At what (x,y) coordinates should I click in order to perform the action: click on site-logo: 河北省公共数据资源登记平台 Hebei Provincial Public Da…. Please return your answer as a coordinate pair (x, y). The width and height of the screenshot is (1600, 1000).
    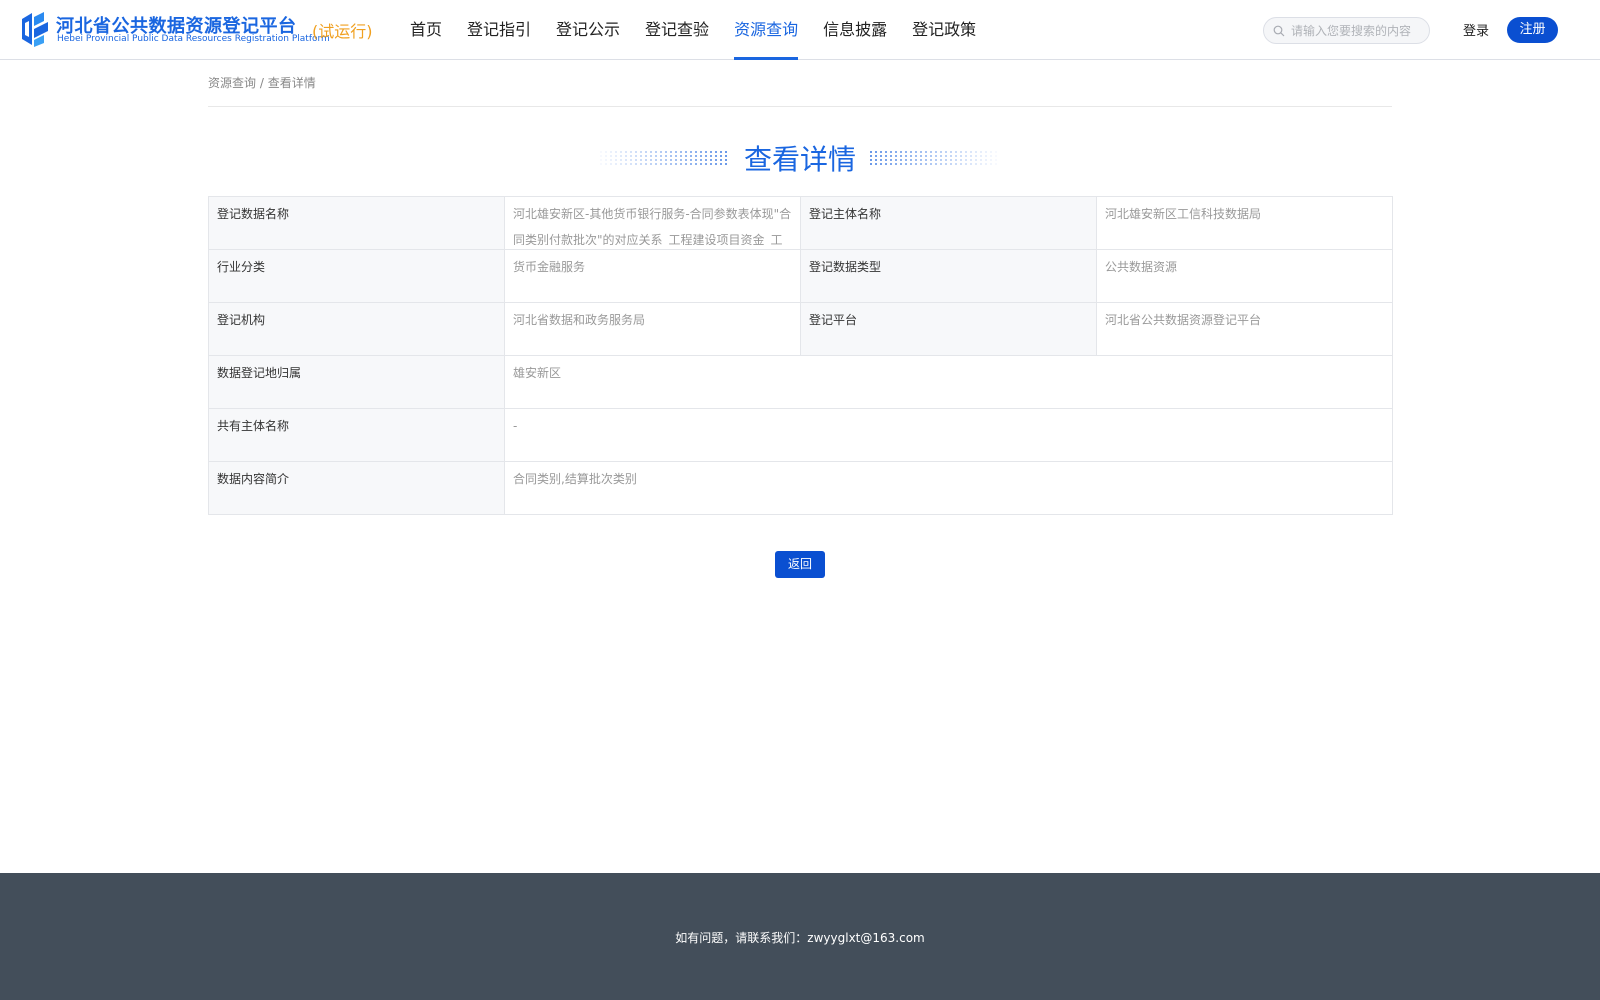
    Looking at the image, I should click on (198, 30).